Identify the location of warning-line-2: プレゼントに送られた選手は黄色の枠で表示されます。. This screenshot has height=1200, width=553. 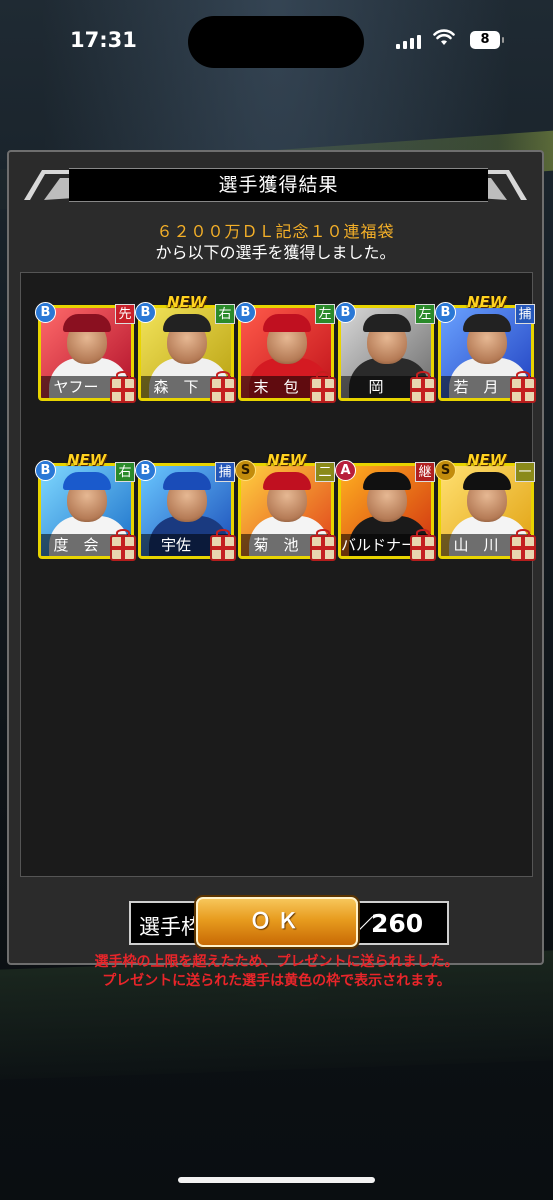
(276, 981).